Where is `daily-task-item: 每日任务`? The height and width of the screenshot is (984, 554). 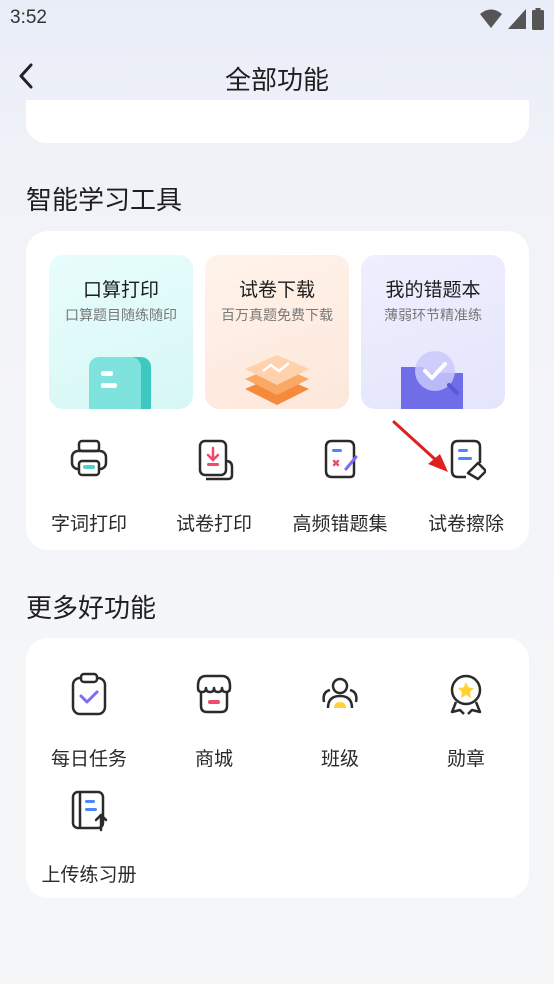
daily-task-item: 每日任务 is located at coordinates (89, 727).